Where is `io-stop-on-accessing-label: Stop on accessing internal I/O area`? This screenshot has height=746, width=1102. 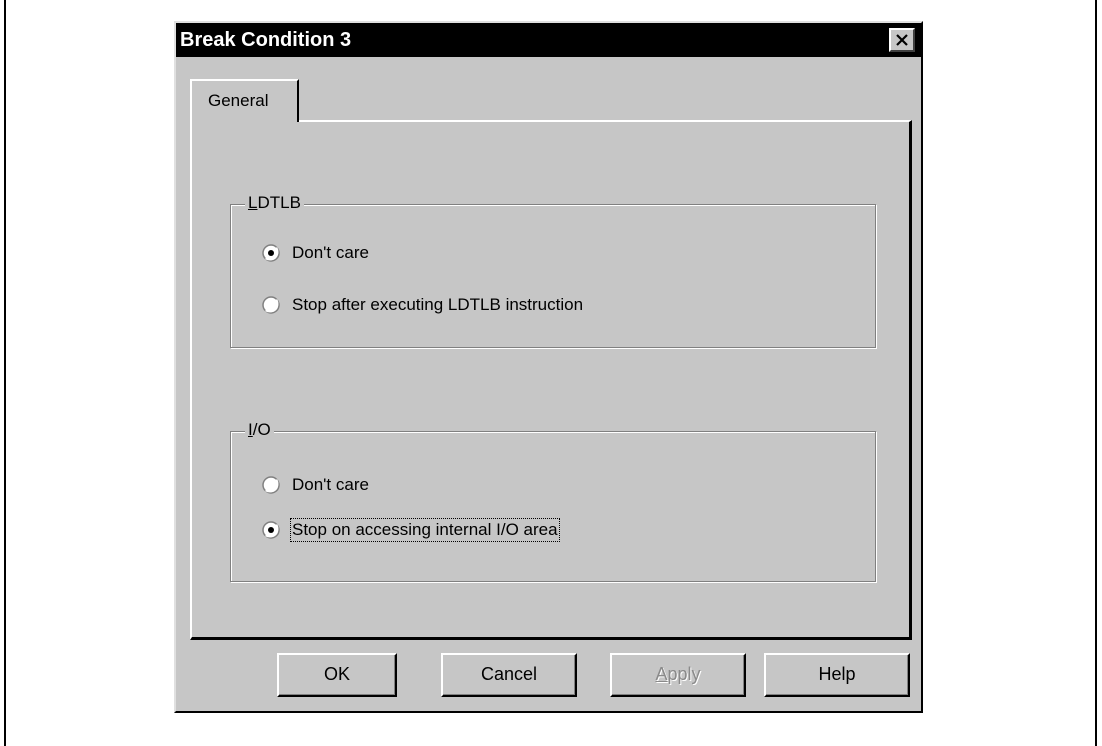 io-stop-on-accessing-label: Stop on accessing internal I/O area is located at coordinates (425, 530).